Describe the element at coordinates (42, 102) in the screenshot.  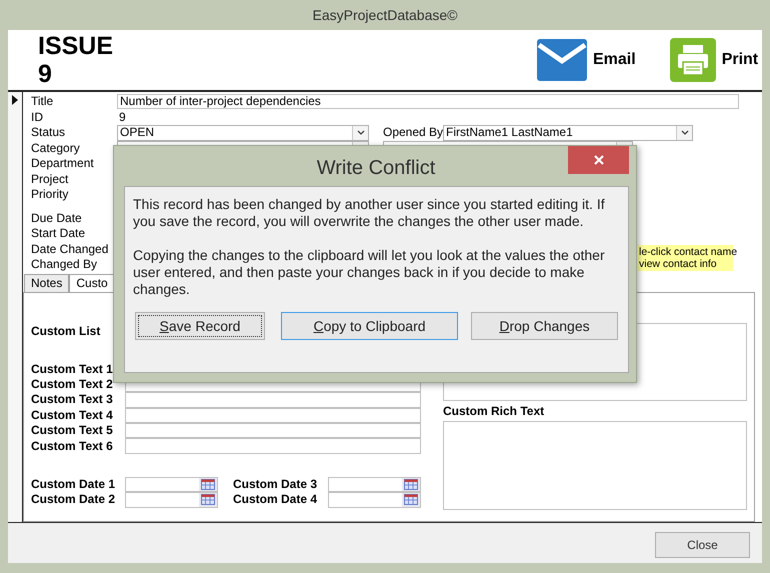
I see `field-label: Title` at that location.